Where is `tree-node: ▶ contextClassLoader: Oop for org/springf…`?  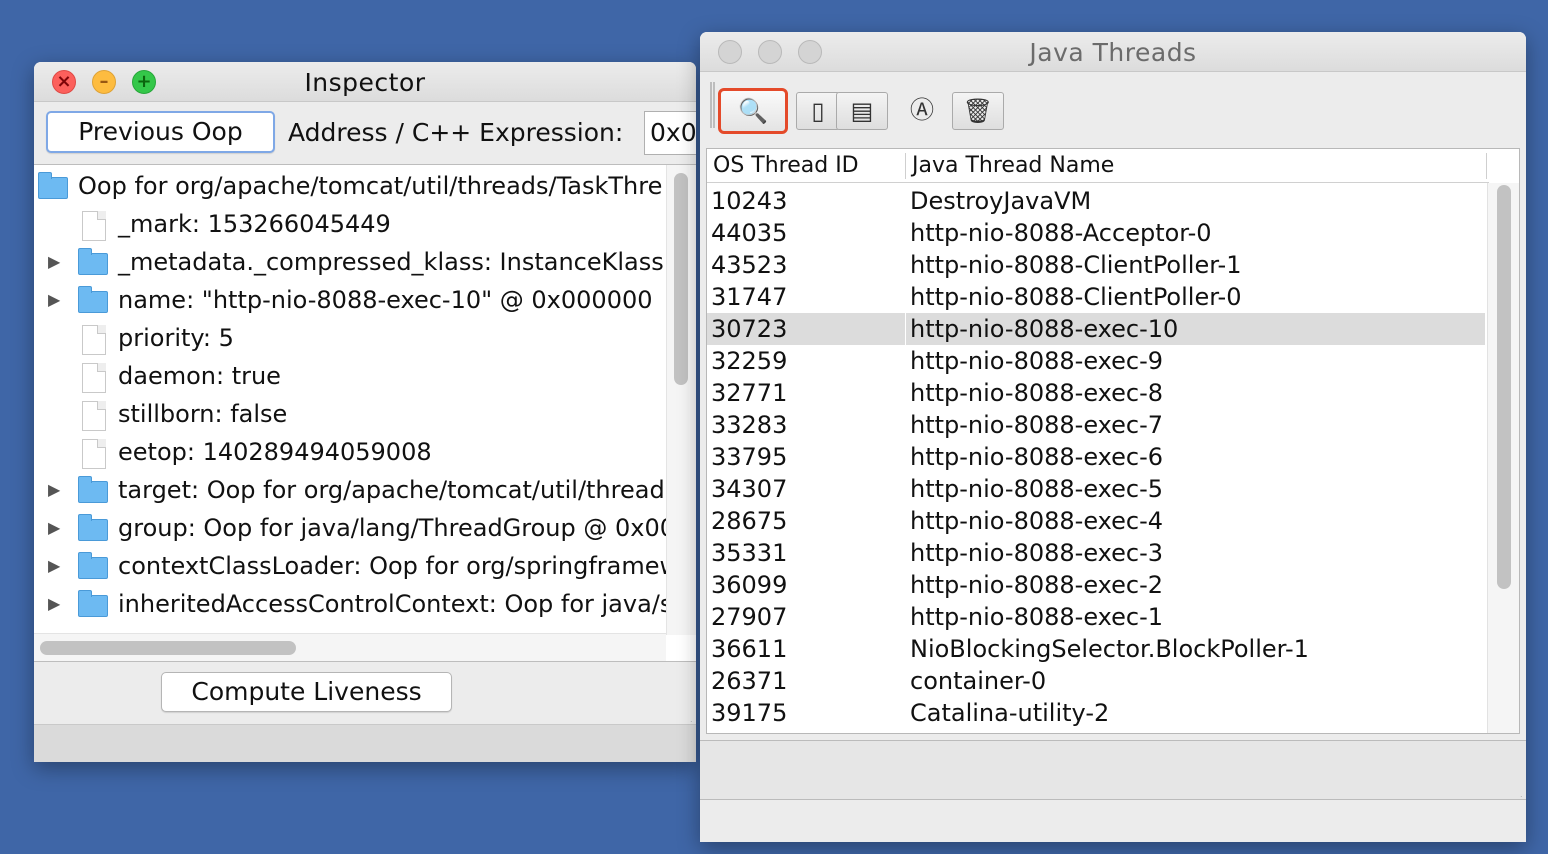 tree-node: ▶ contextClassLoader: Oop for org/springf… is located at coordinates (356, 566).